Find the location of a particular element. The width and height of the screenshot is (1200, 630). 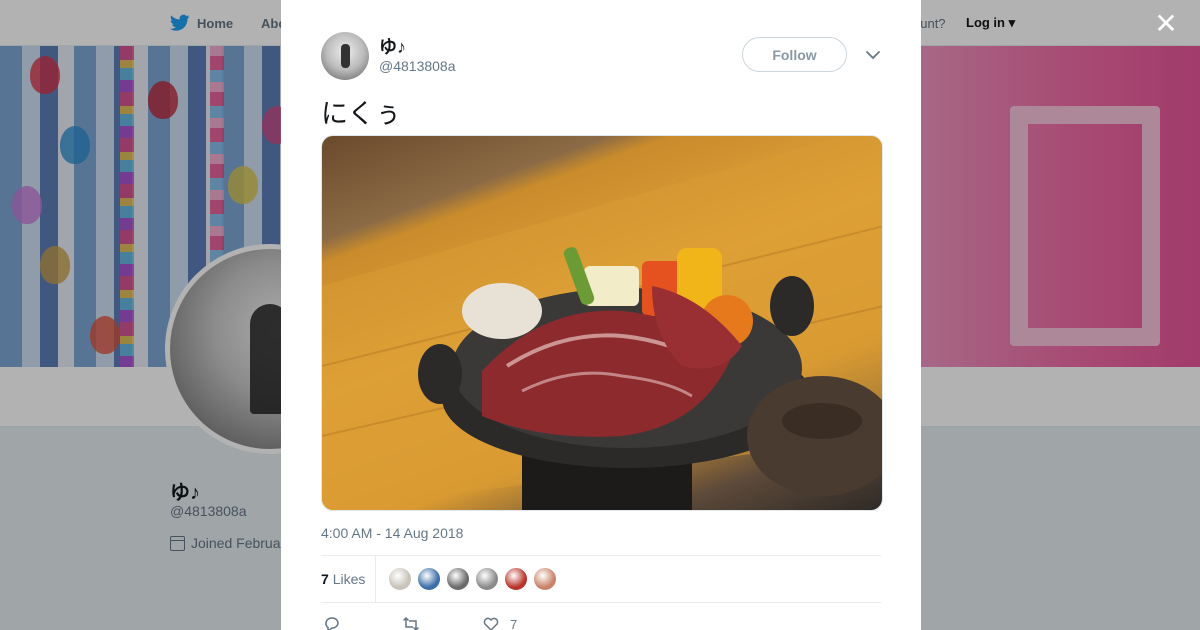

close-icon: ✕ is located at coordinates (1166, 24).